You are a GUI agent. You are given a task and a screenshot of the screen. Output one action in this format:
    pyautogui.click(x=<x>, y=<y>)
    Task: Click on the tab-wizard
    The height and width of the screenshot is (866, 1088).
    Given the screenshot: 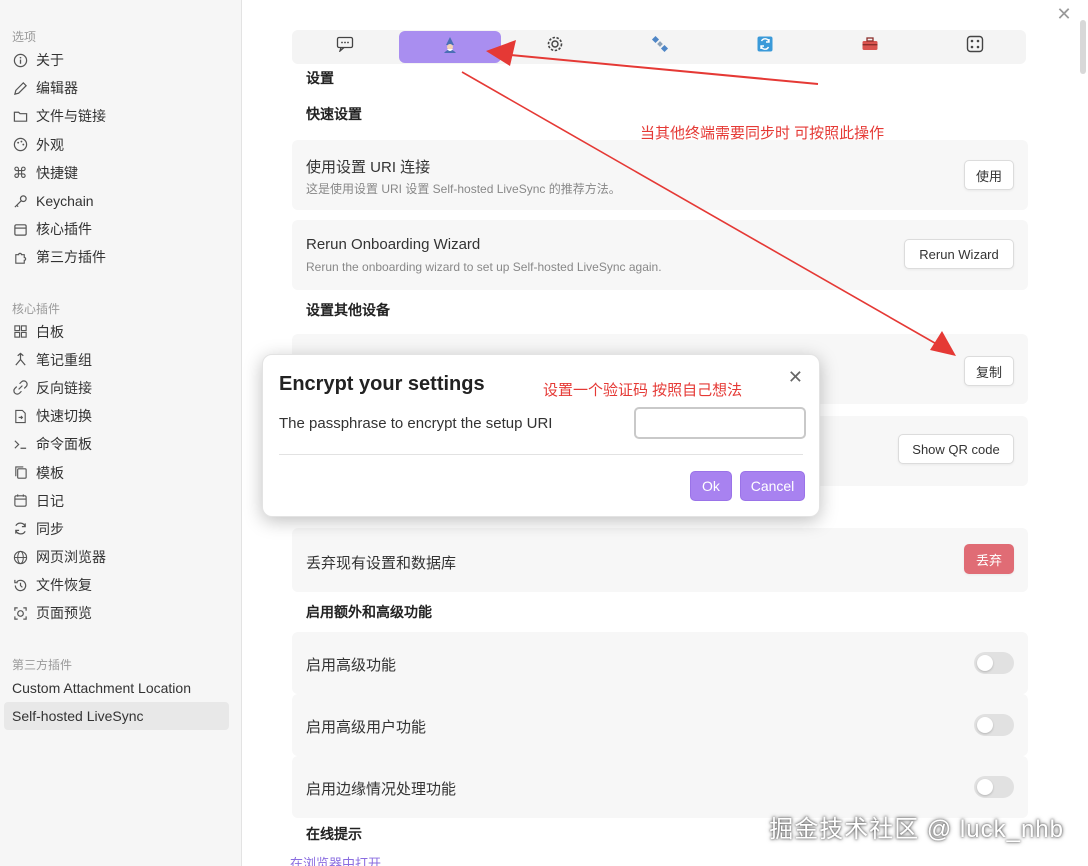 What is the action you would take?
    pyautogui.click(x=450, y=47)
    